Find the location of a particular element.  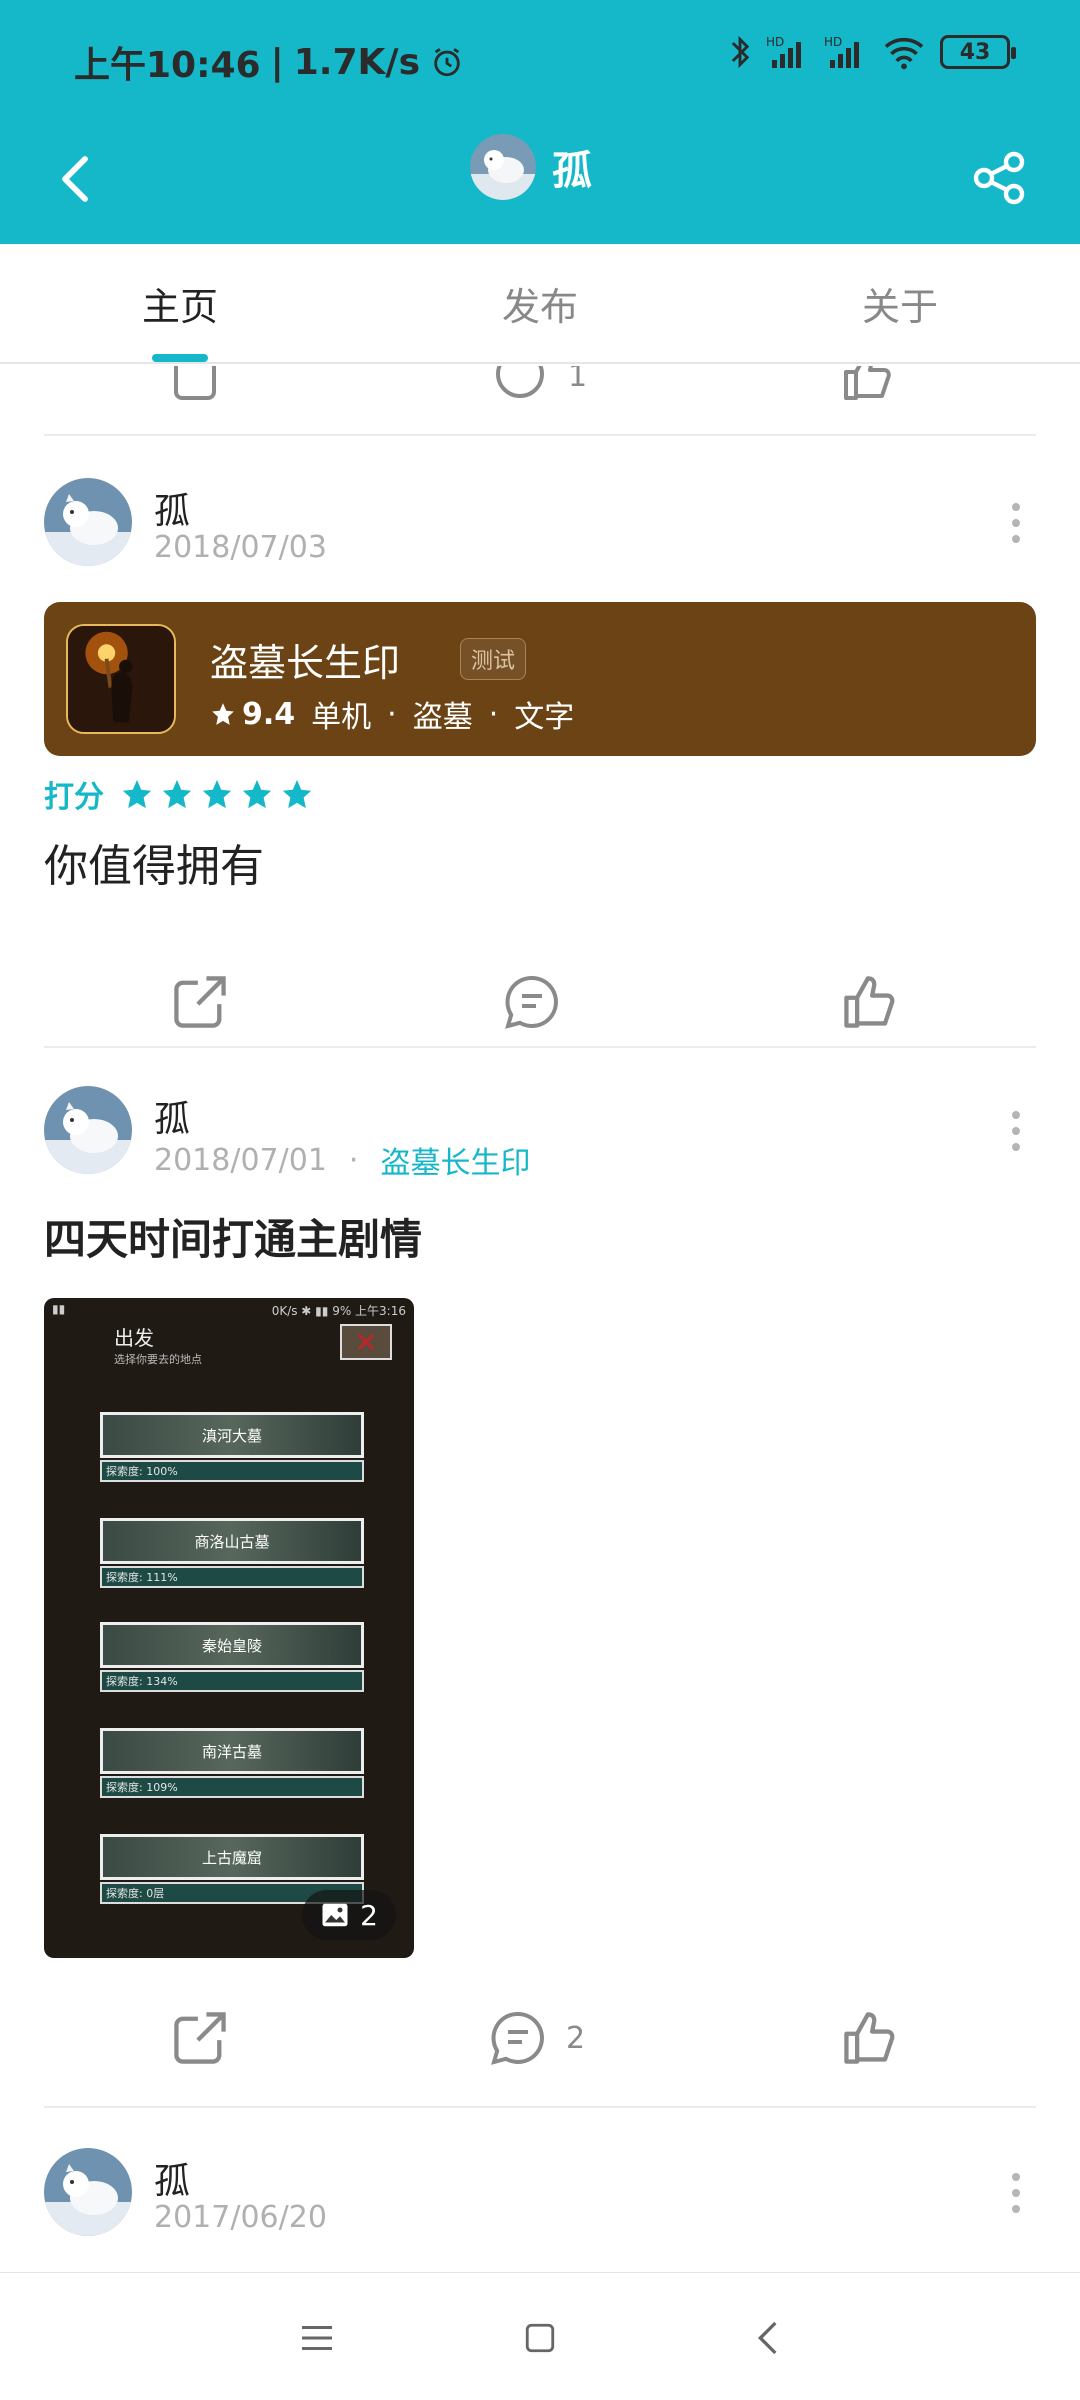

location-name: 上古魔窟 is located at coordinates (232, 1857).